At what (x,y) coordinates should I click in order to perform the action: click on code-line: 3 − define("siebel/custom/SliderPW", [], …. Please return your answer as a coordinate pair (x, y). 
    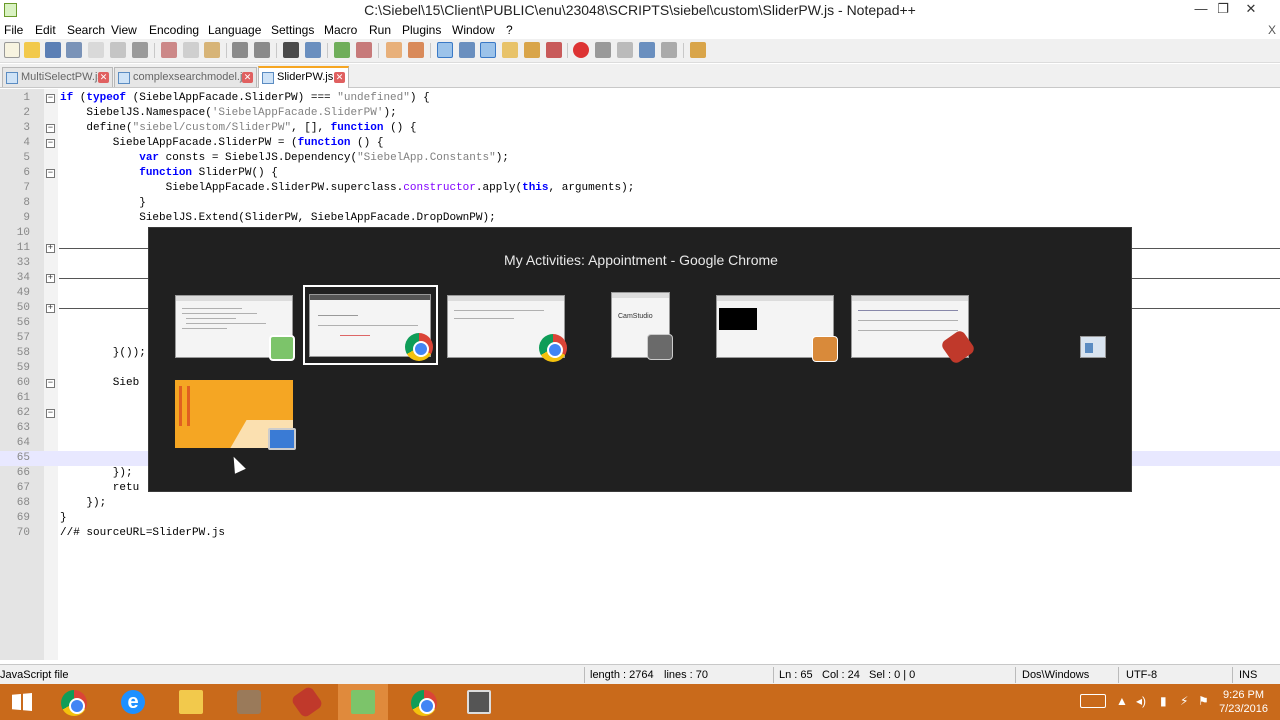
    Looking at the image, I should click on (640, 128).